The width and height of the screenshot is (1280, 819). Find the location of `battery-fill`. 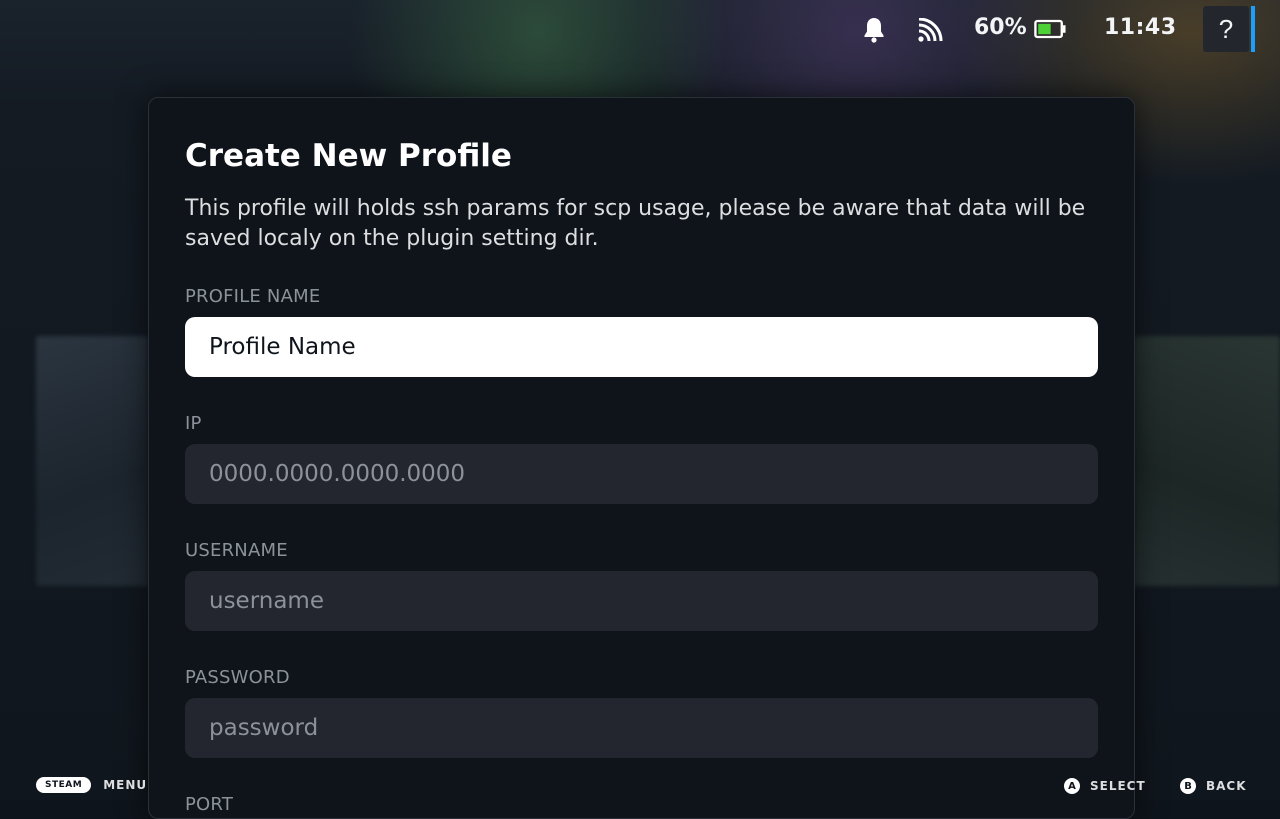

battery-fill is located at coordinates (1044, 29).